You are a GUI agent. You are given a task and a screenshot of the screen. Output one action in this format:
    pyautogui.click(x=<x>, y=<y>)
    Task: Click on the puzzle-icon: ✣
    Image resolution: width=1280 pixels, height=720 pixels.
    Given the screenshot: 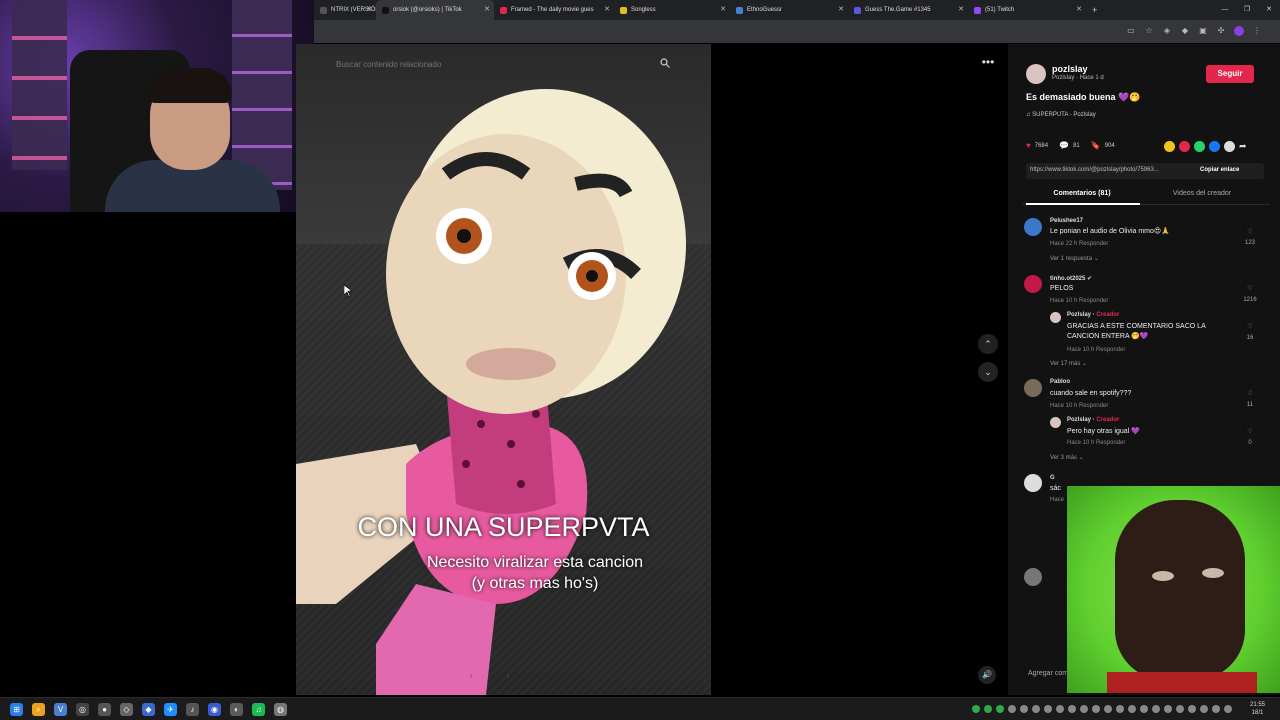 What is the action you would take?
    pyautogui.click(x=1221, y=31)
    